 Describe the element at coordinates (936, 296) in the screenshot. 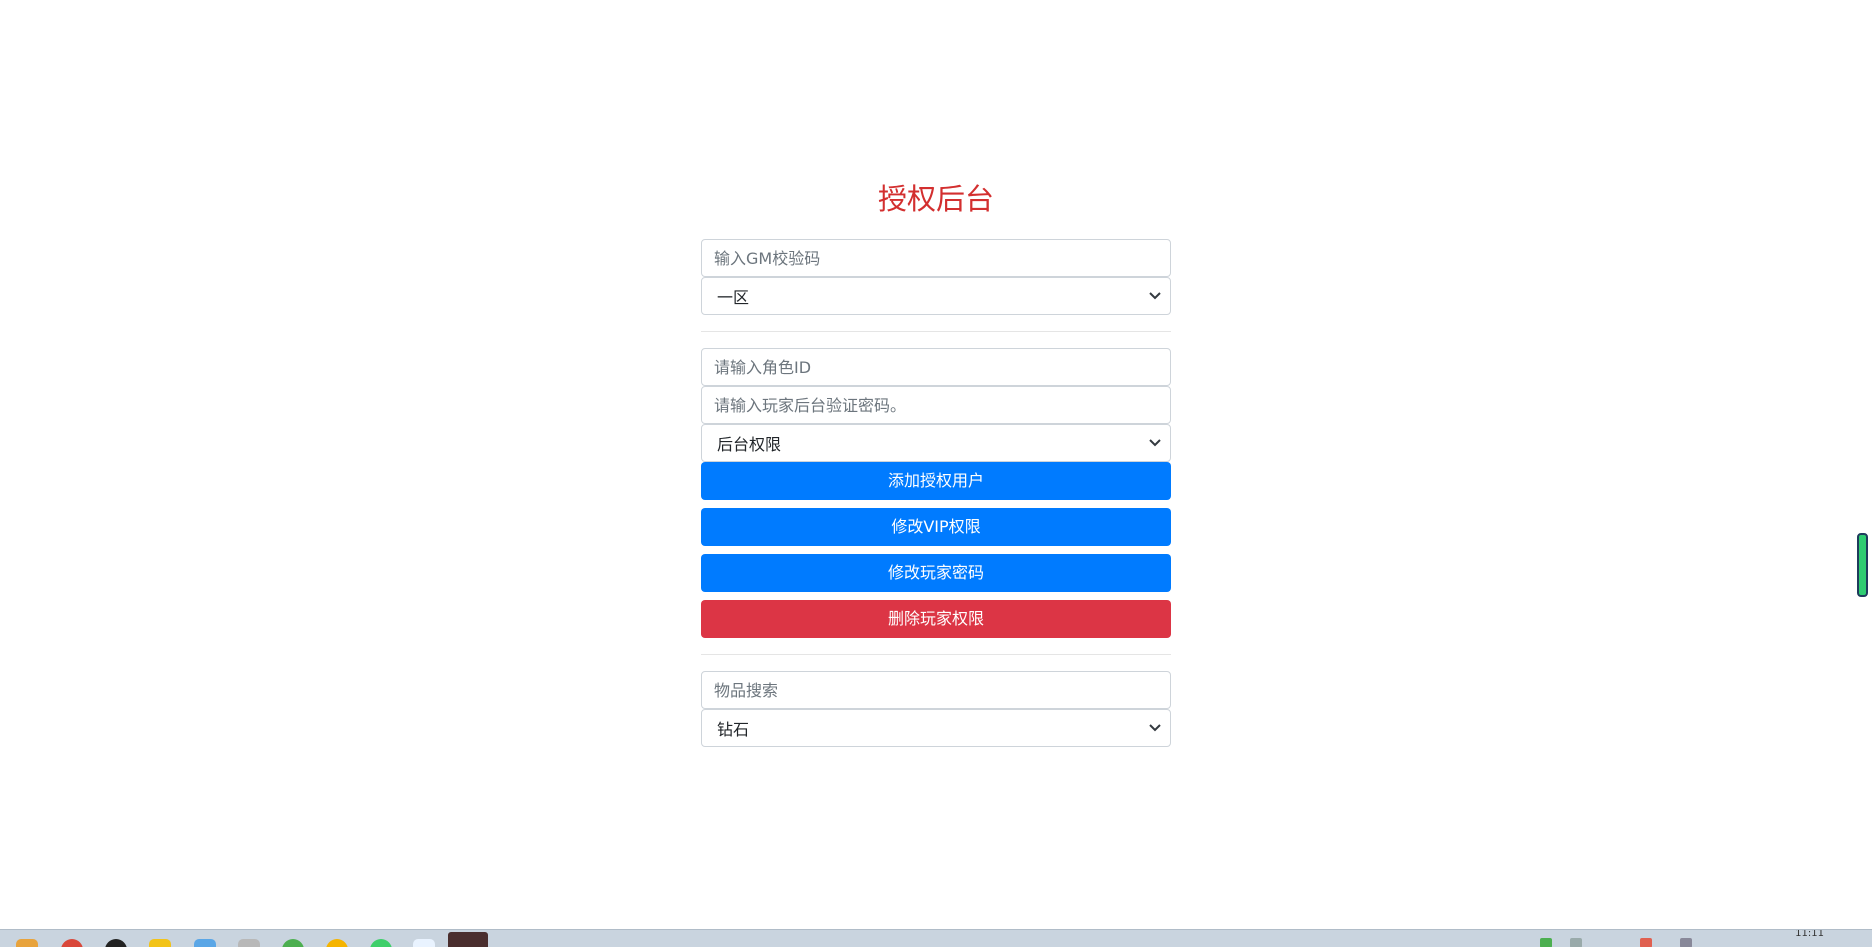

I see `server-select: 一区` at that location.